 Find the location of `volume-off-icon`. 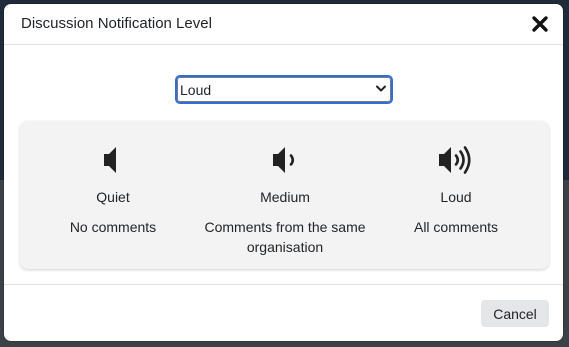

volume-off-icon is located at coordinates (110, 160).